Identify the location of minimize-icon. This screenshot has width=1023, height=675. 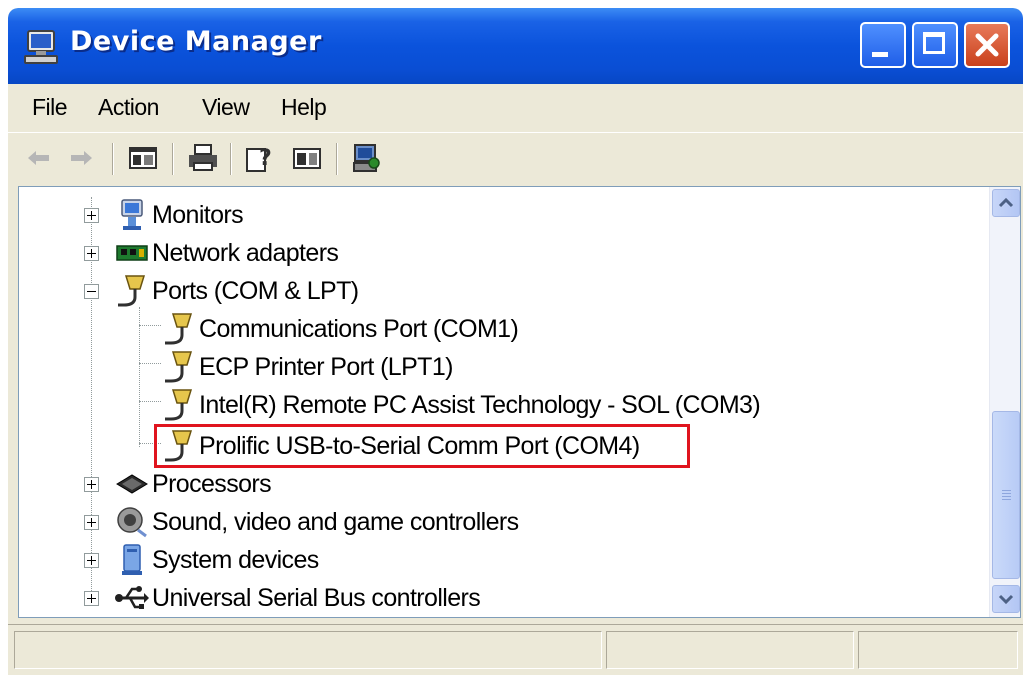
(883, 45).